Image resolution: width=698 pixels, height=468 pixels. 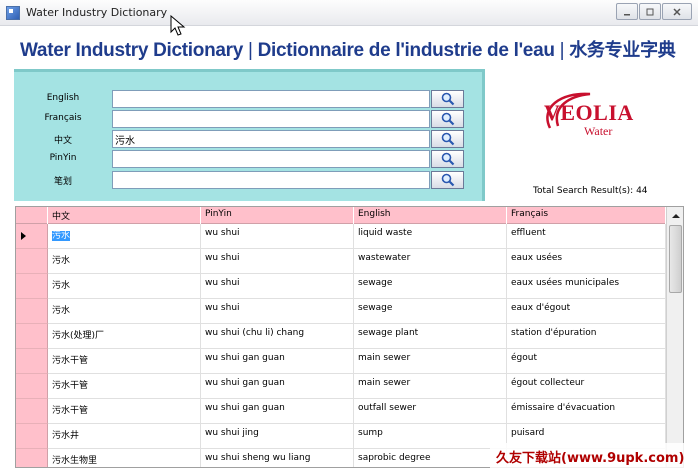 What do you see at coordinates (586, 236) in the screenshot?
I see `cell-french: effluent` at bounding box center [586, 236].